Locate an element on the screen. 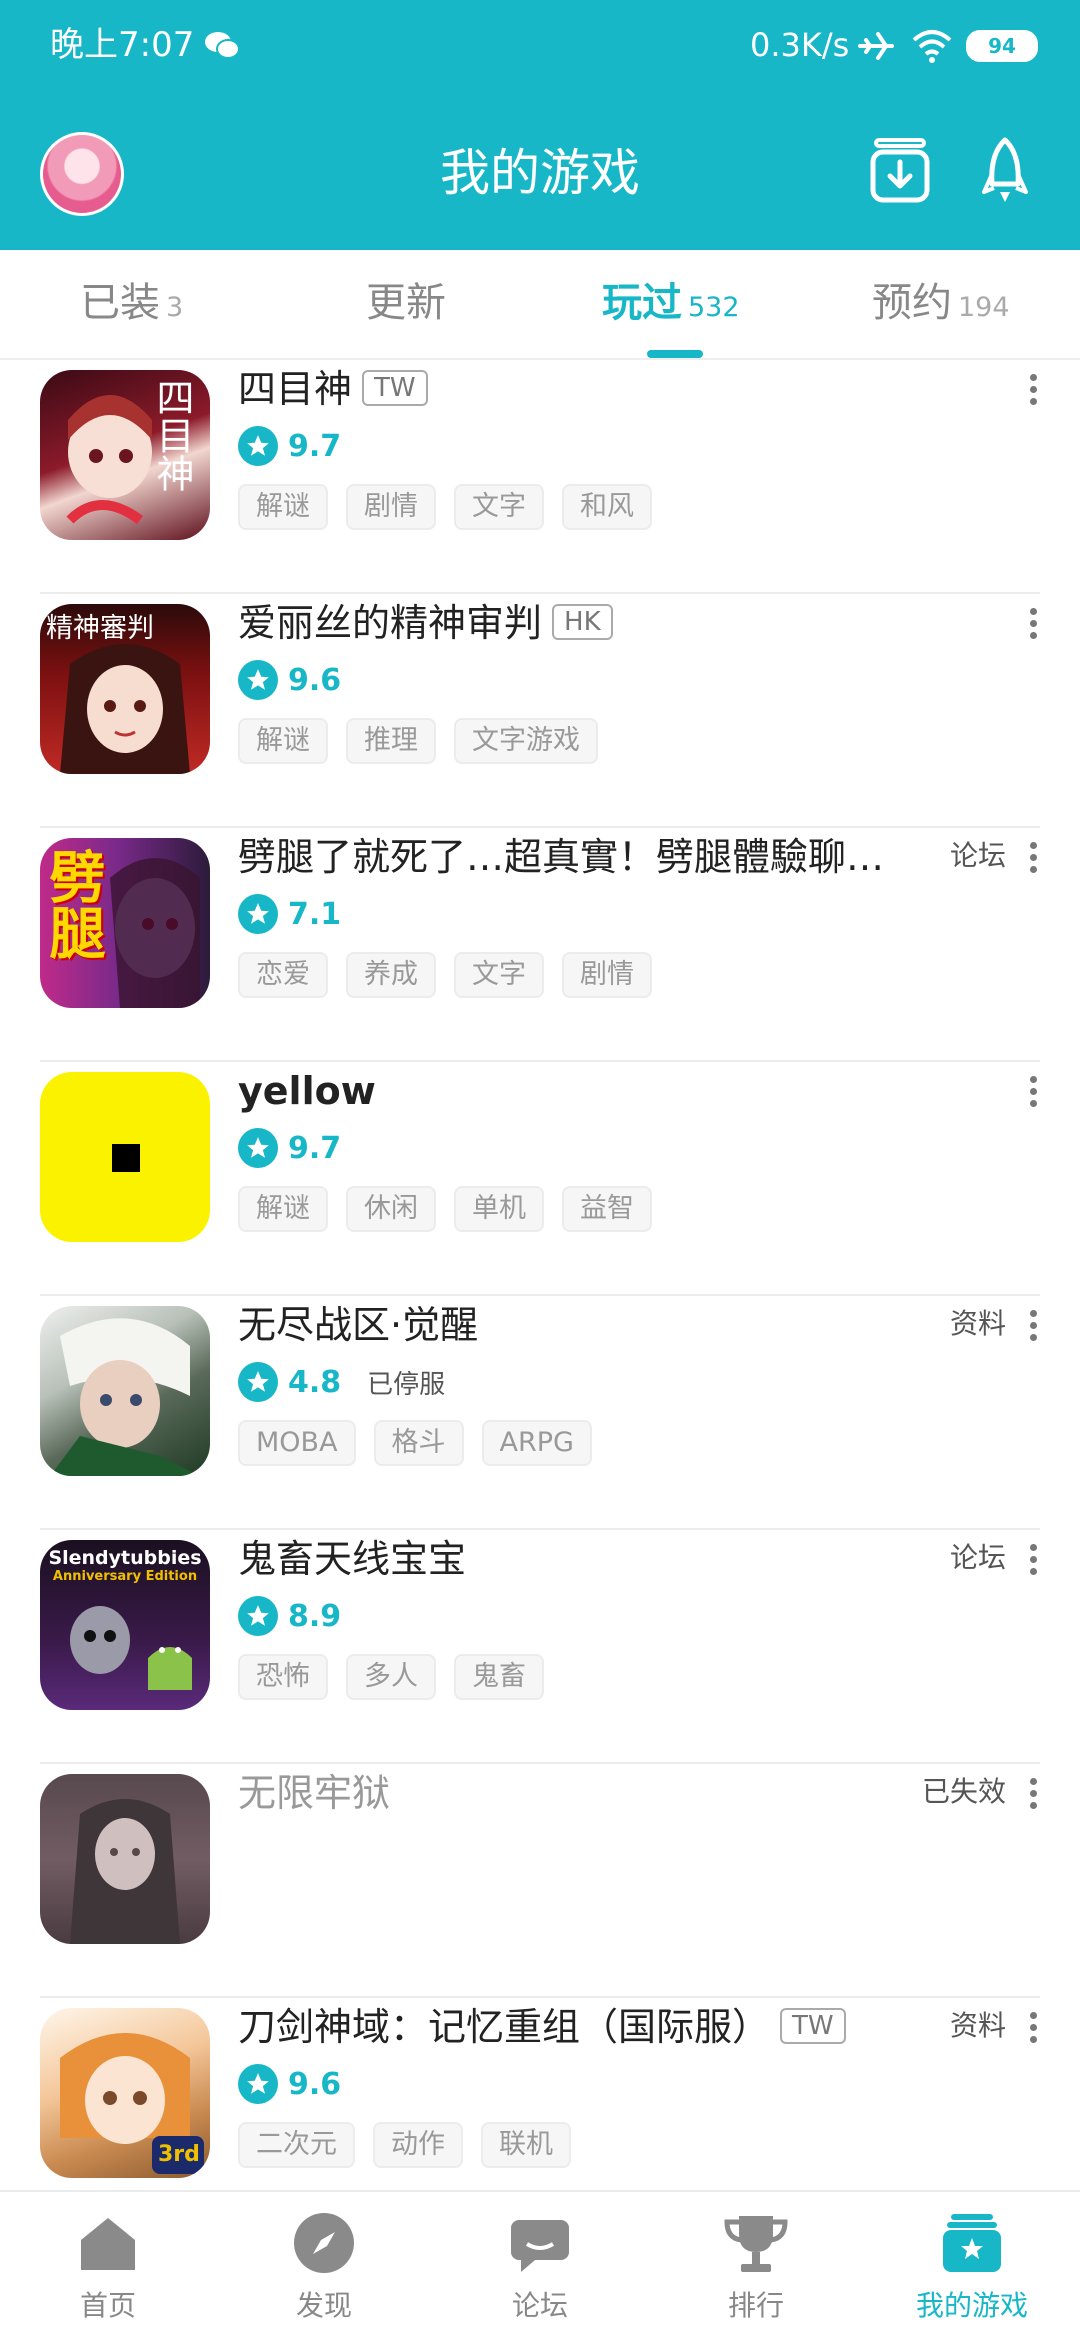  nav-label: 我的游戏 is located at coordinates (971, 2305).